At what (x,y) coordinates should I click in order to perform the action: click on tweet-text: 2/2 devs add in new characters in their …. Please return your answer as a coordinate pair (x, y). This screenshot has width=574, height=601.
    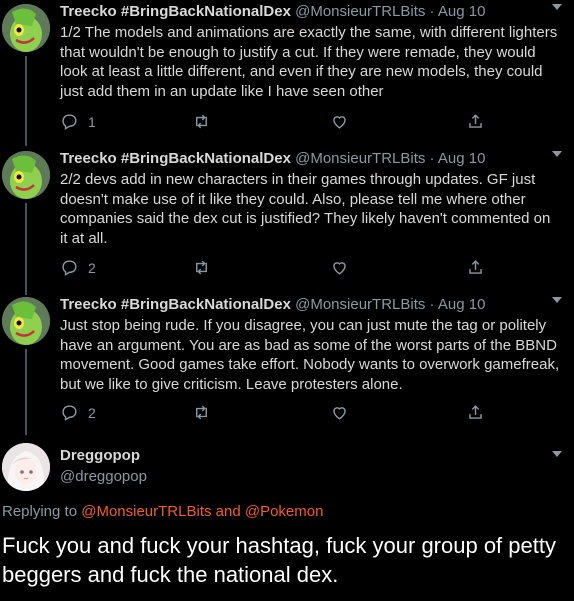
    Looking at the image, I should click on (305, 209).